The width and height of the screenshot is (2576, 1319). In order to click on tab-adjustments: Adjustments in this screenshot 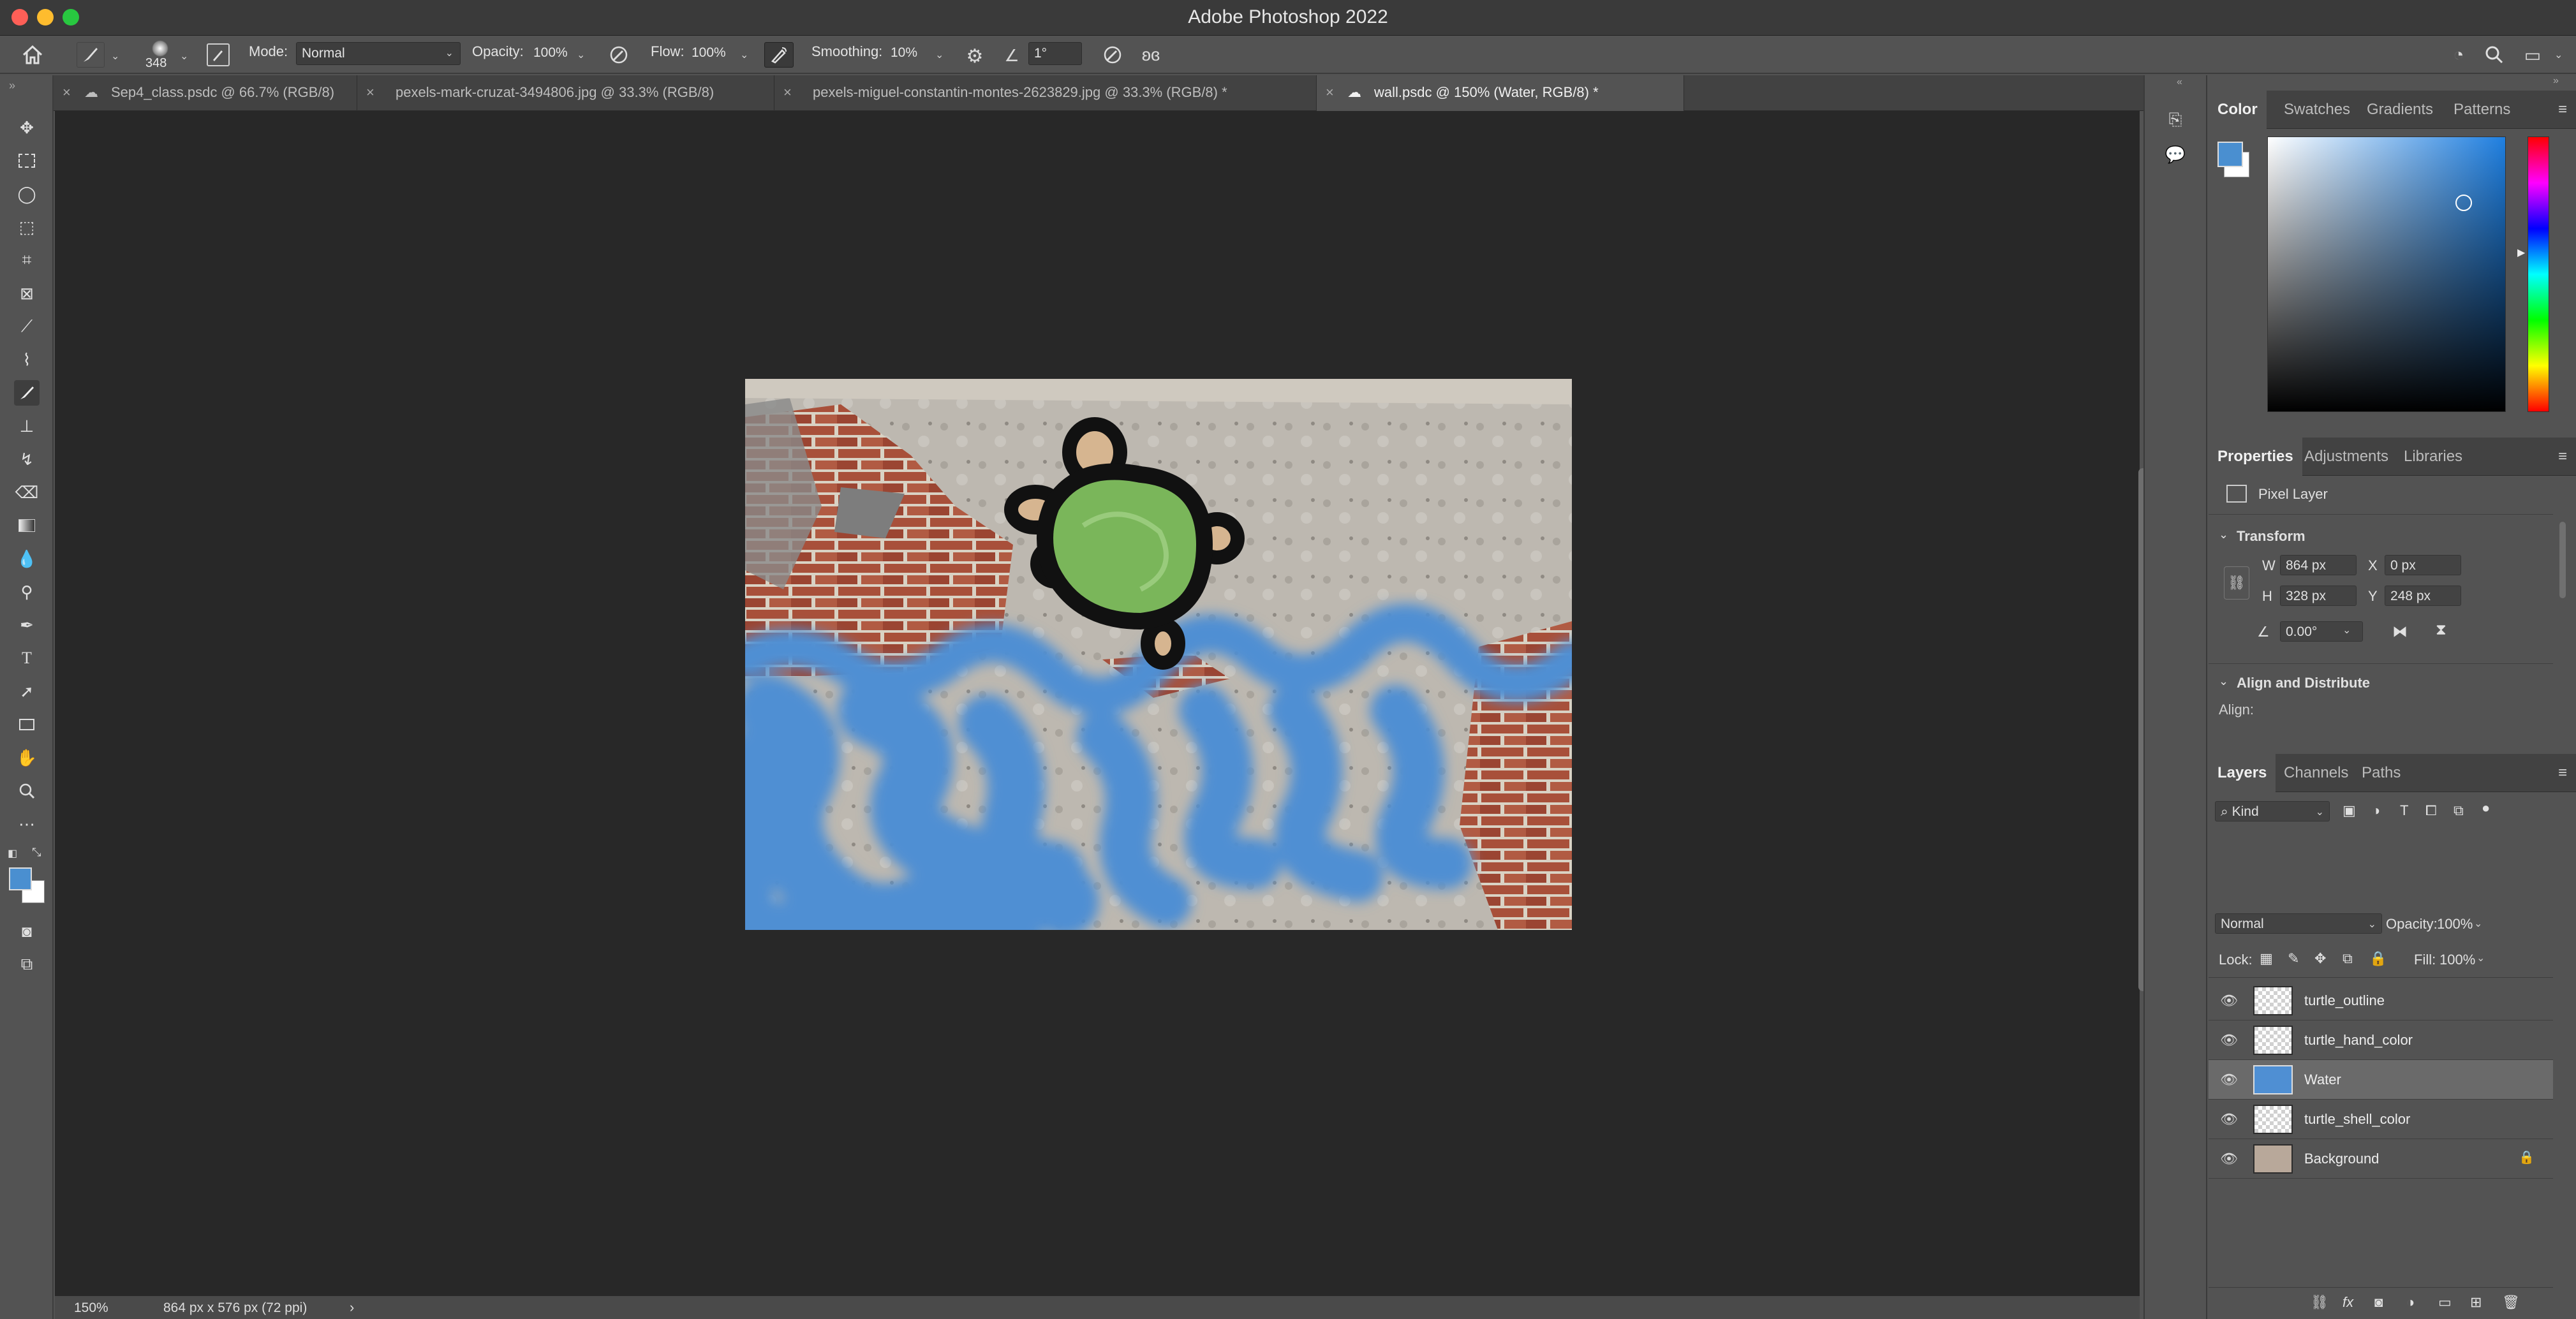, I will do `click(2346, 457)`.